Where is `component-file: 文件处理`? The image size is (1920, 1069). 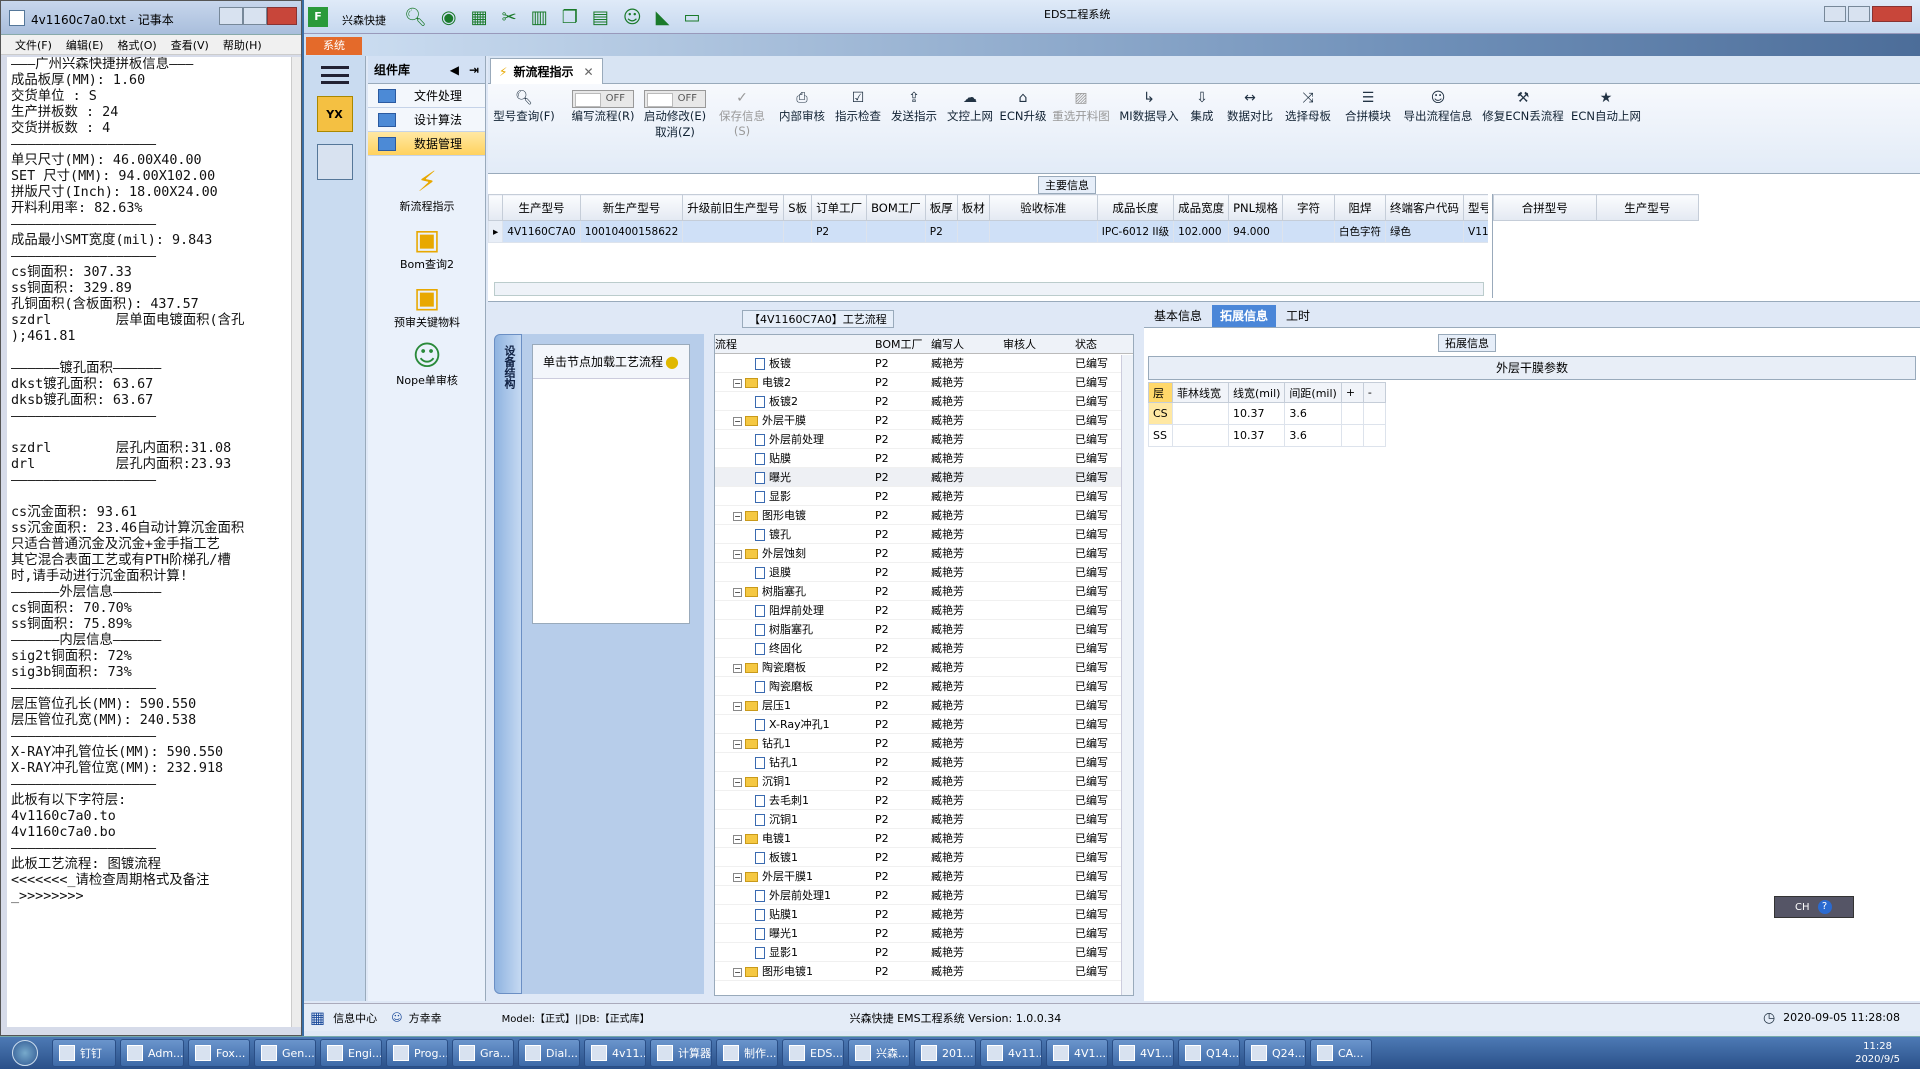
component-file: 文件处理 is located at coordinates (426, 96).